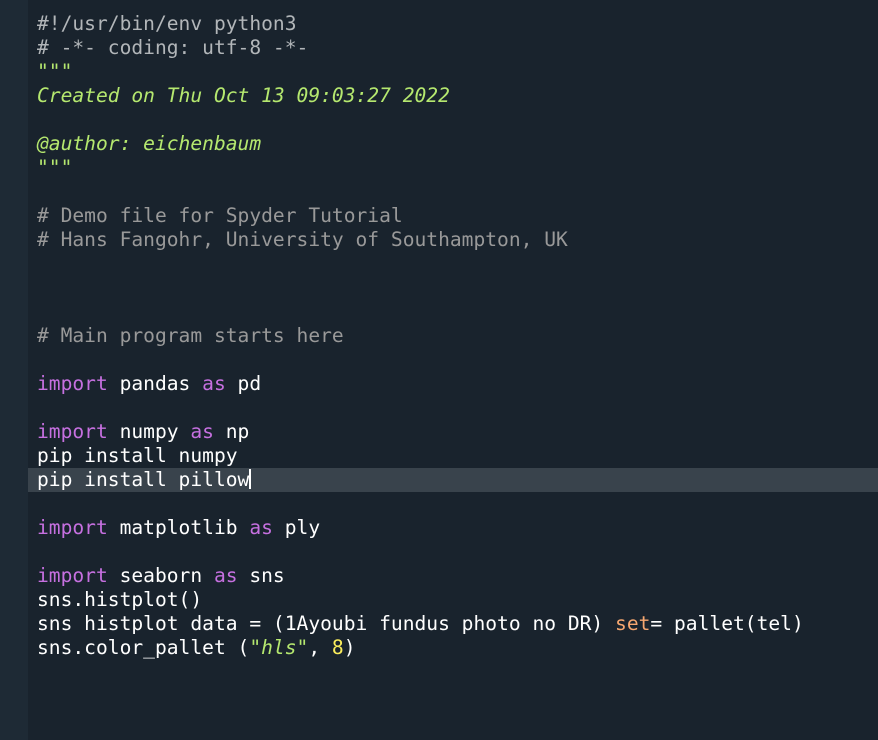  I want to click on code-token: ), so click(349, 647).